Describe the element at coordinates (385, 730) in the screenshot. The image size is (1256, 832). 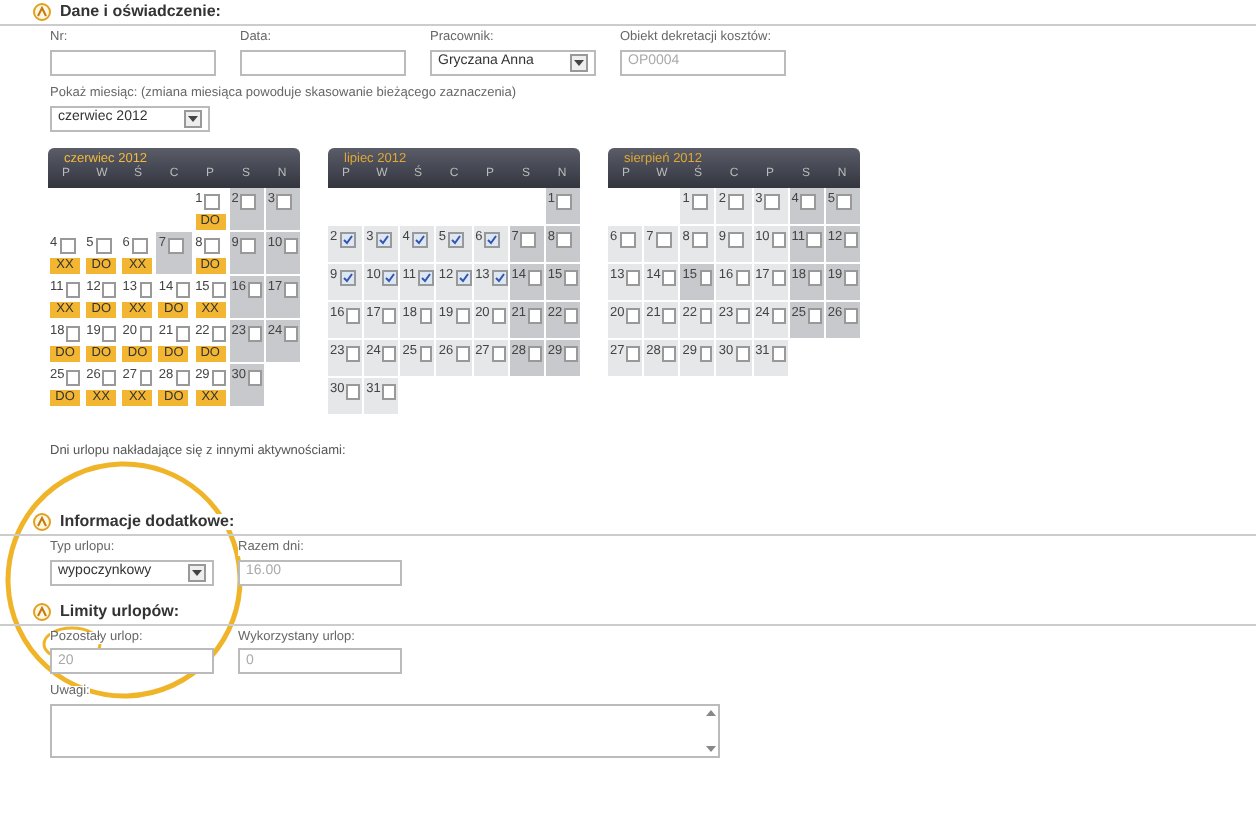
I see `notes-field` at that location.